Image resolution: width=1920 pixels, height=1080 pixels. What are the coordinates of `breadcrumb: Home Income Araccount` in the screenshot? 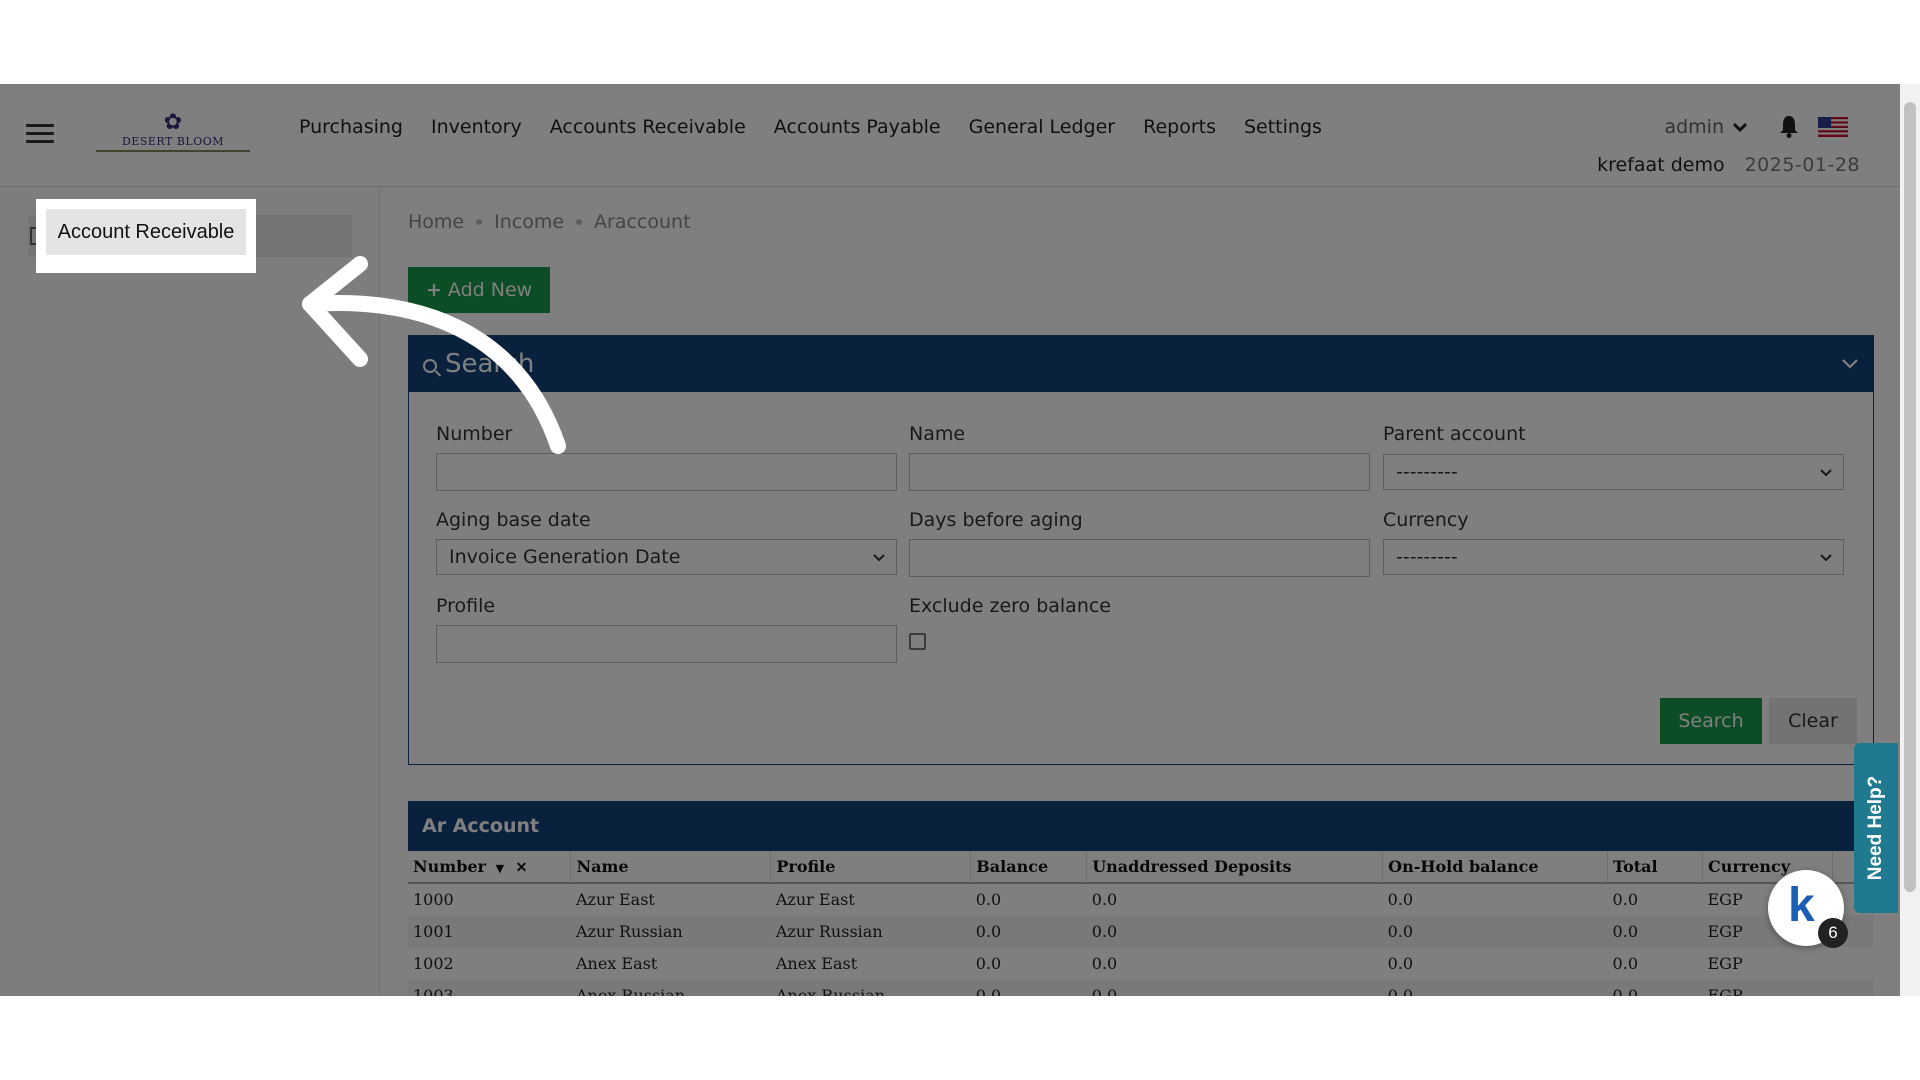 It's located at (549, 222).